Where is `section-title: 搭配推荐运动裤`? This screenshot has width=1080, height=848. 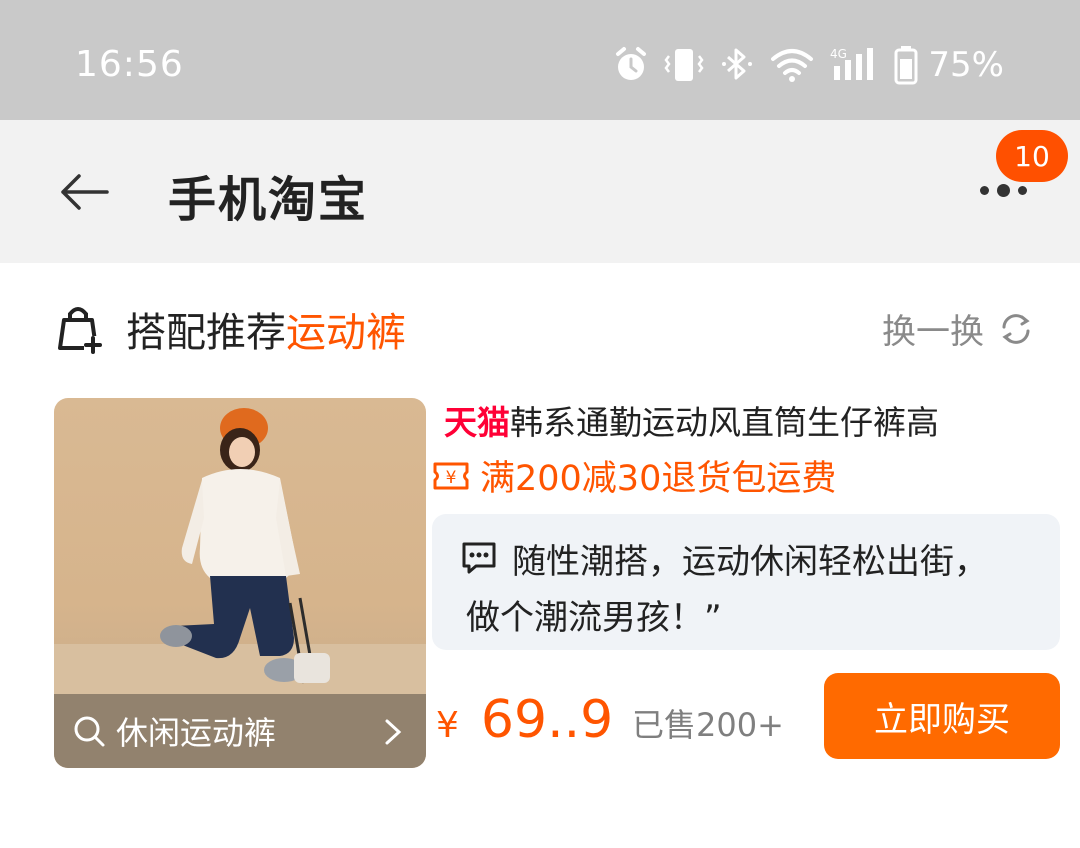
section-title: 搭配推荐运动裤 is located at coordinates (266, 329).